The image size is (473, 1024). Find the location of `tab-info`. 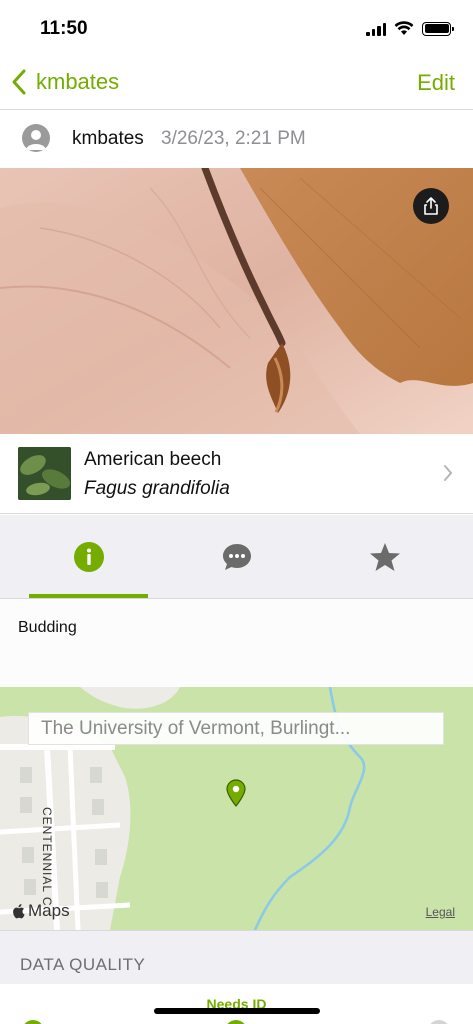

tab-info is located at coordinates (88, 557).